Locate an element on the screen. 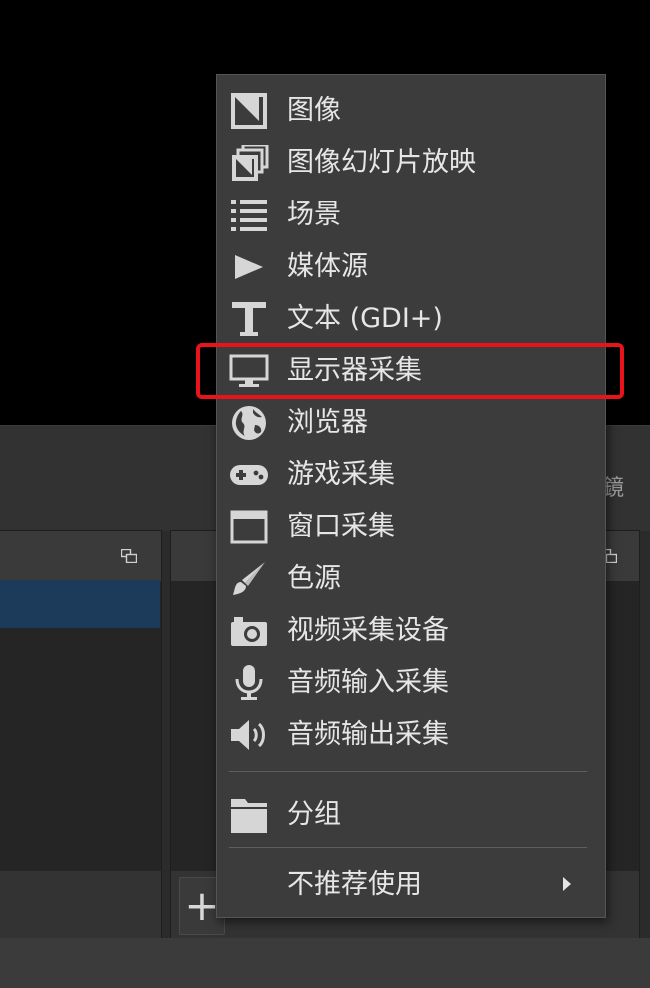 This screenshot has width=650, height=988. camera-icon is located at coordinates (249, 631).